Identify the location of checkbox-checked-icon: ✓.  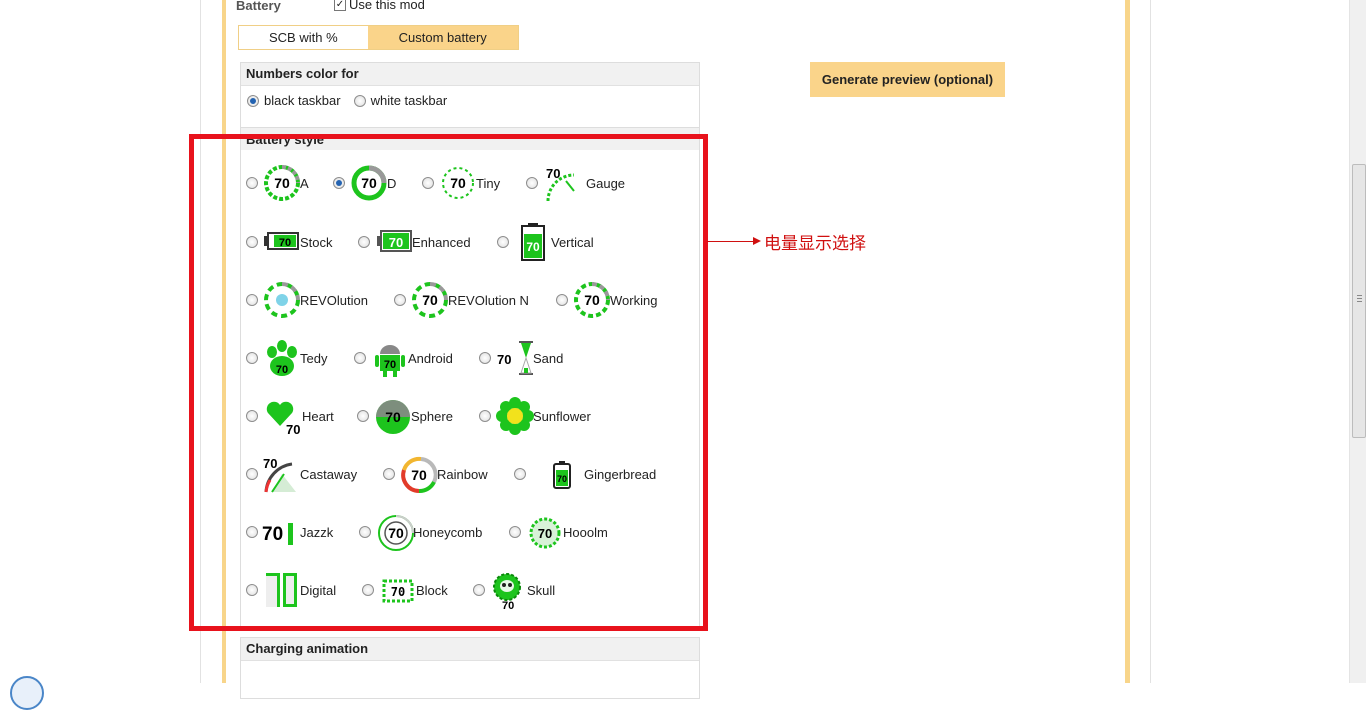
(340, 5).